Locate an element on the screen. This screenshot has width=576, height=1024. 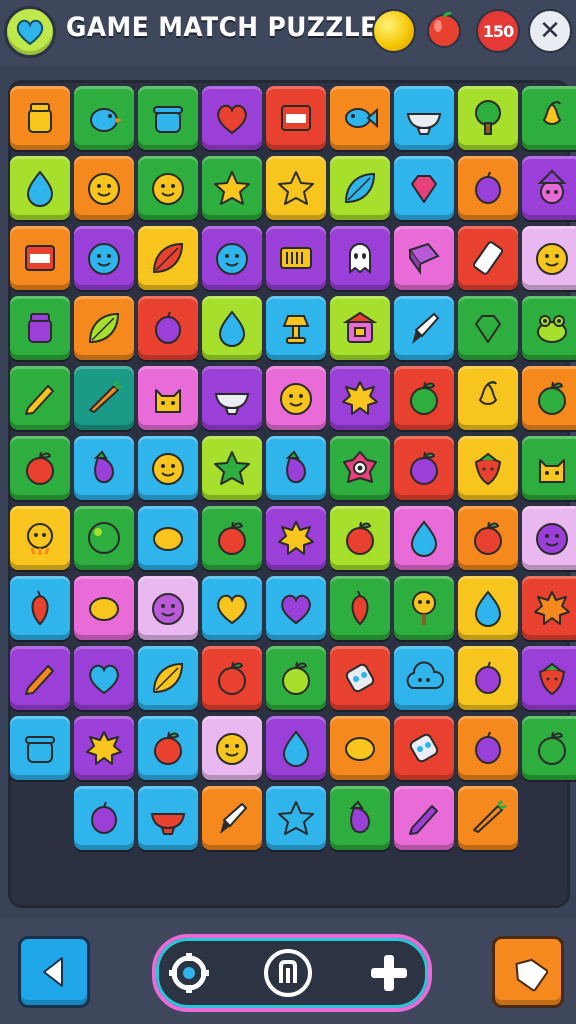
apple-badge-icon is located at coordinates (444, 29).